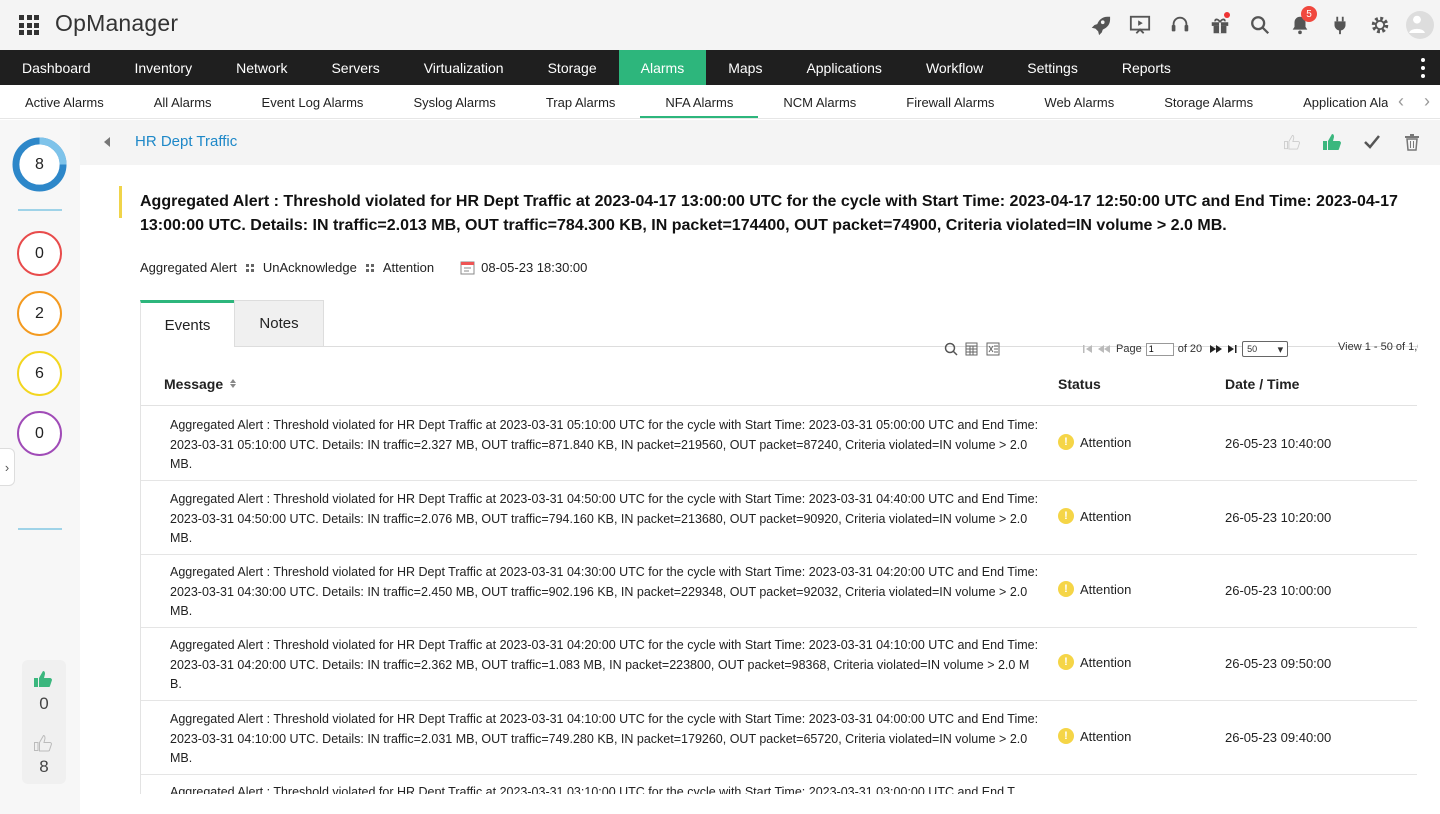  What do you see at coordinates (819, 101) in the screenshot?
I see `subnav-ncm-alarms: NCM Alarms` at bounding box center [819, 101].